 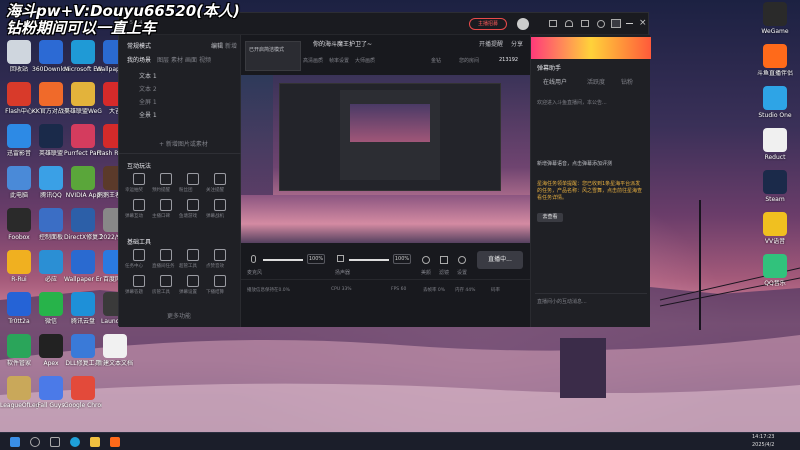 I want to click on skin-icon, so click(x=616, y=23).